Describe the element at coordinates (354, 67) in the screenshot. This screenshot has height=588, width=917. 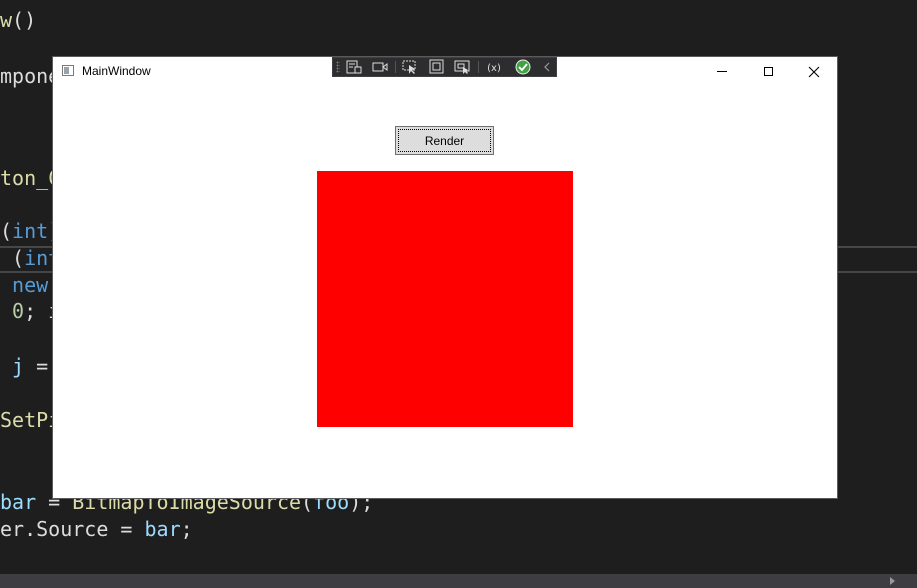
I see `live-visual-tree-icon` at that location.